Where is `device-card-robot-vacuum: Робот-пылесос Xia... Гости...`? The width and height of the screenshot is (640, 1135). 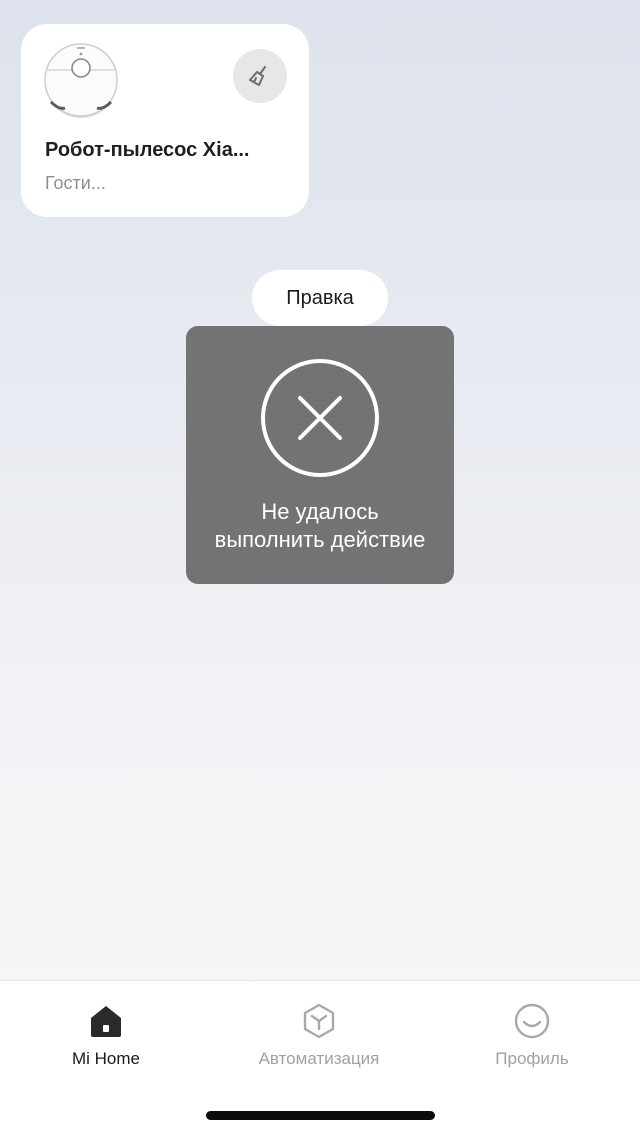 device-card-robot-vacuum: Робот-пылесос Xia... Гости... is located at coordinates (165, 120).